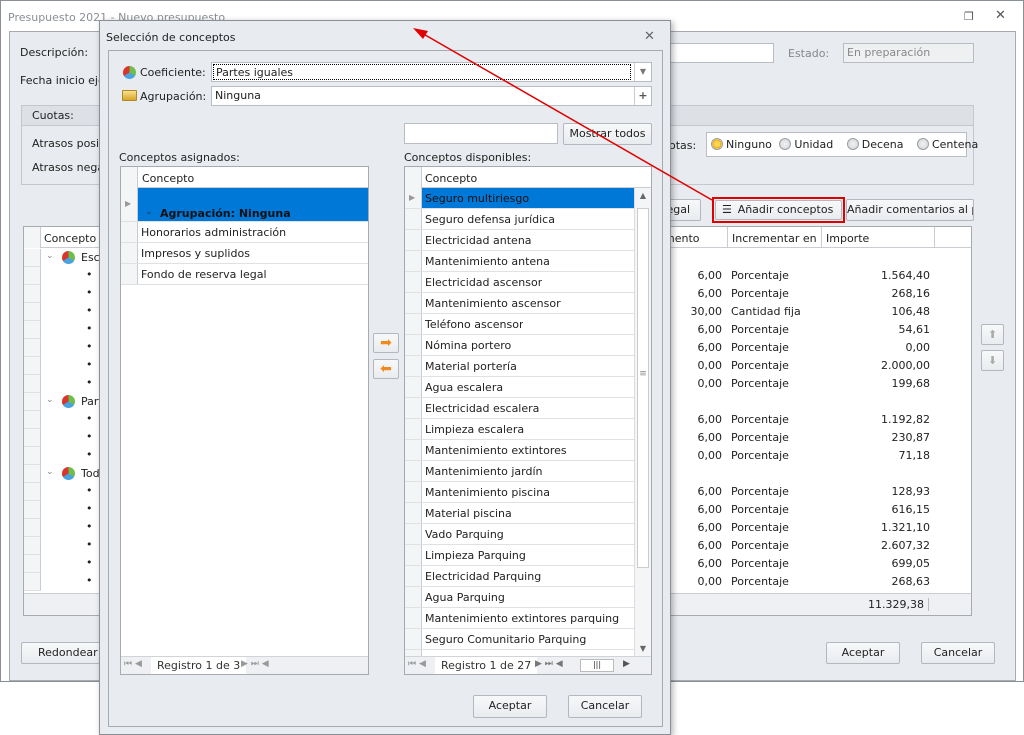 Image resolution: width=1024 pixels, height=735 pixels. I want to click on importe-value: 1.564,40, so click(905, 275).